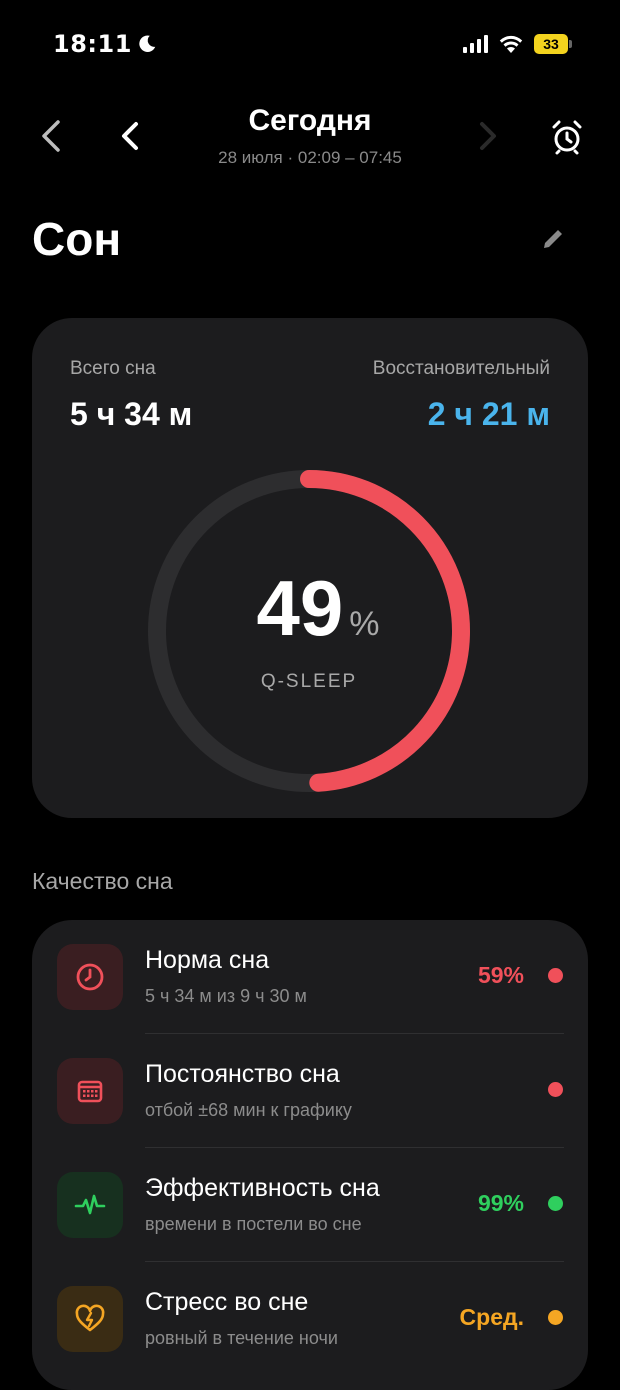 Image resolution: width=620 pixels, height=1390 pixels. What do you see at coordinates (102, 881) in the screenshot?
I see `sleep-quality-section-title: Качество сна` at bounding box center [102, 881].